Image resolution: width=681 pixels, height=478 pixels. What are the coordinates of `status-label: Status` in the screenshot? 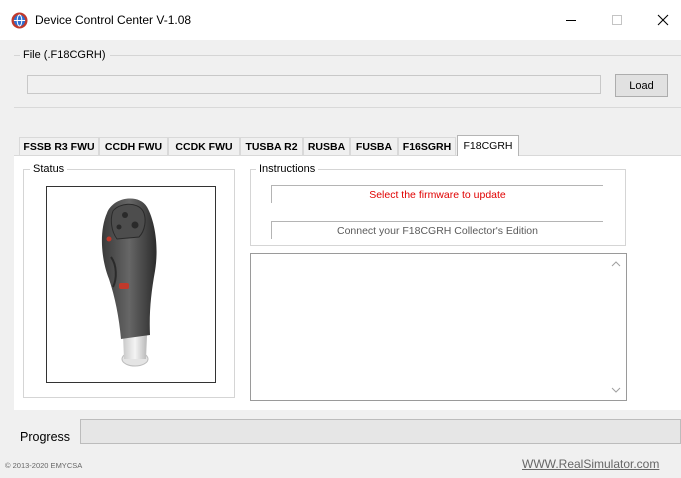 It's located at (49, 169).